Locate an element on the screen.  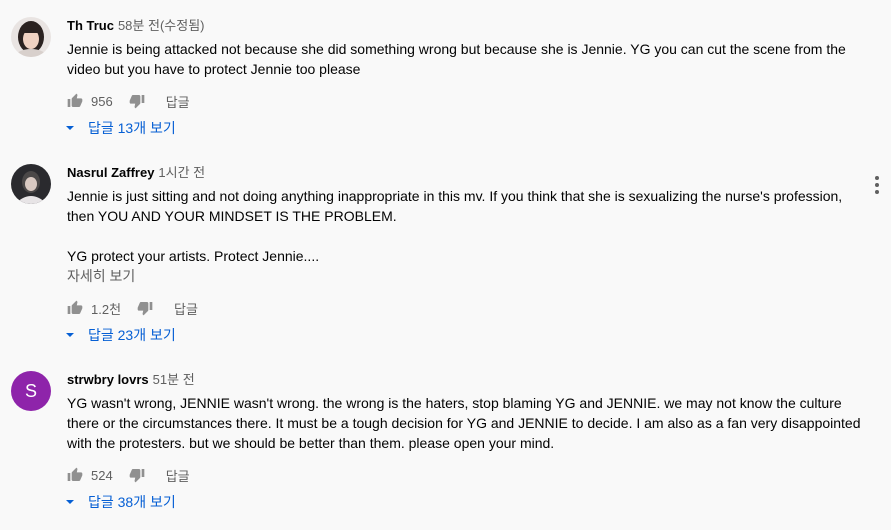
view-replies-button: 답글 23개 보기 is located at coordinates (119, 335).